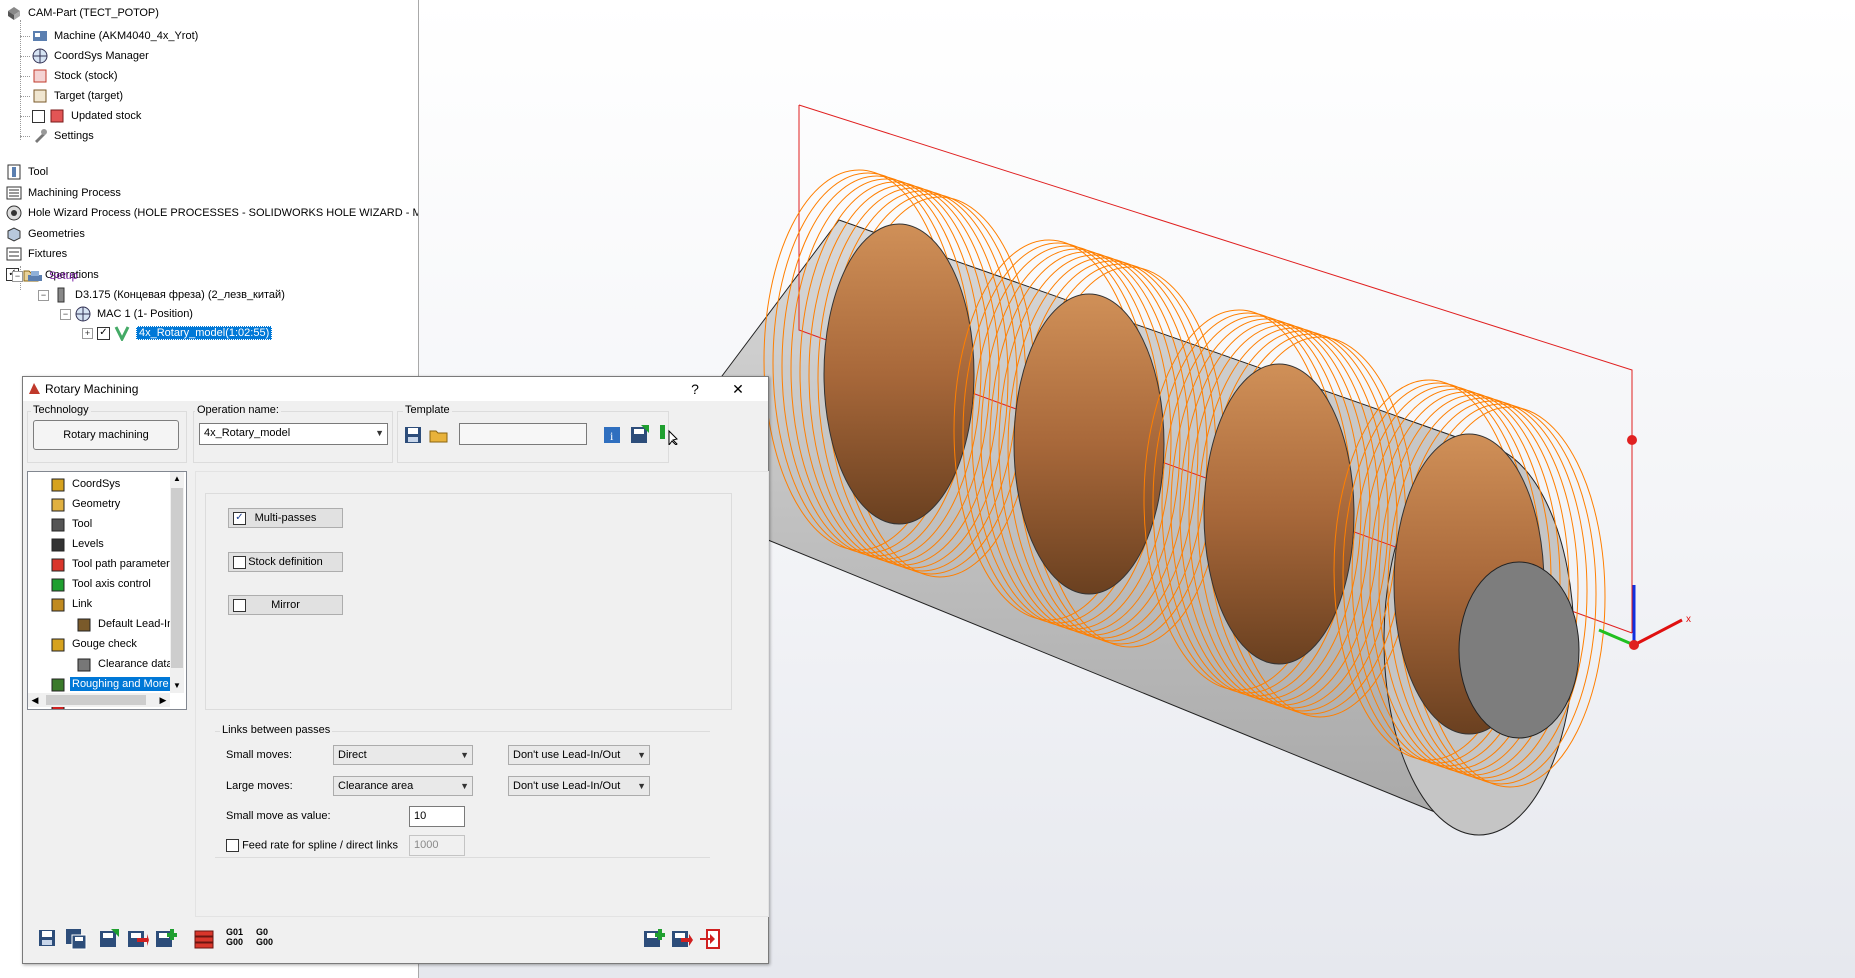 This screenshot has height=978, width=1855. I want to click on info-icon: i, so click(614, 437).